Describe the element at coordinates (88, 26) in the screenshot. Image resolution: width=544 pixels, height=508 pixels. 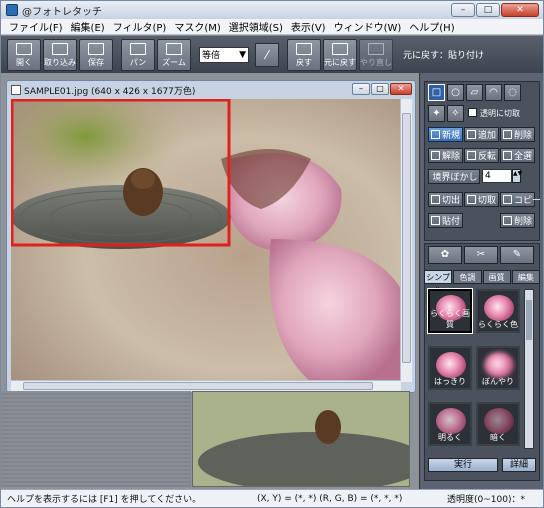
I see `menu-edit: 編集(E)` at that location.